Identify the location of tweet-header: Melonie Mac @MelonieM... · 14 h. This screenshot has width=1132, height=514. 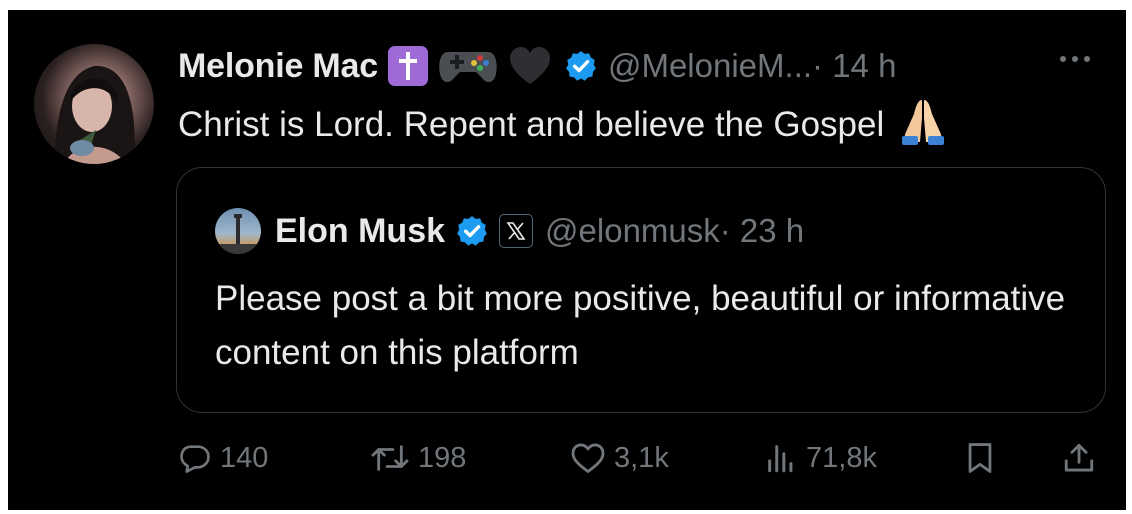
(537, 66).